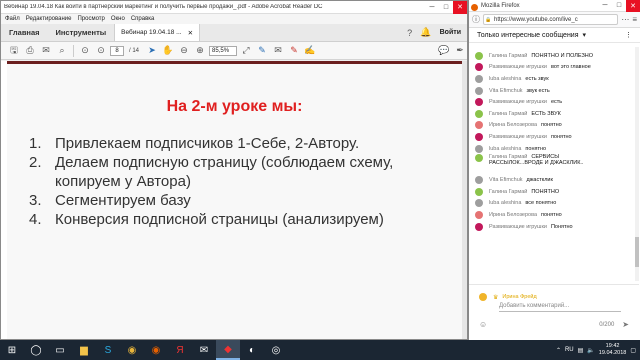  Describe the element at coordinates (505, 148) in the screenshot. I see `message-author: luba aleshina` at that location.